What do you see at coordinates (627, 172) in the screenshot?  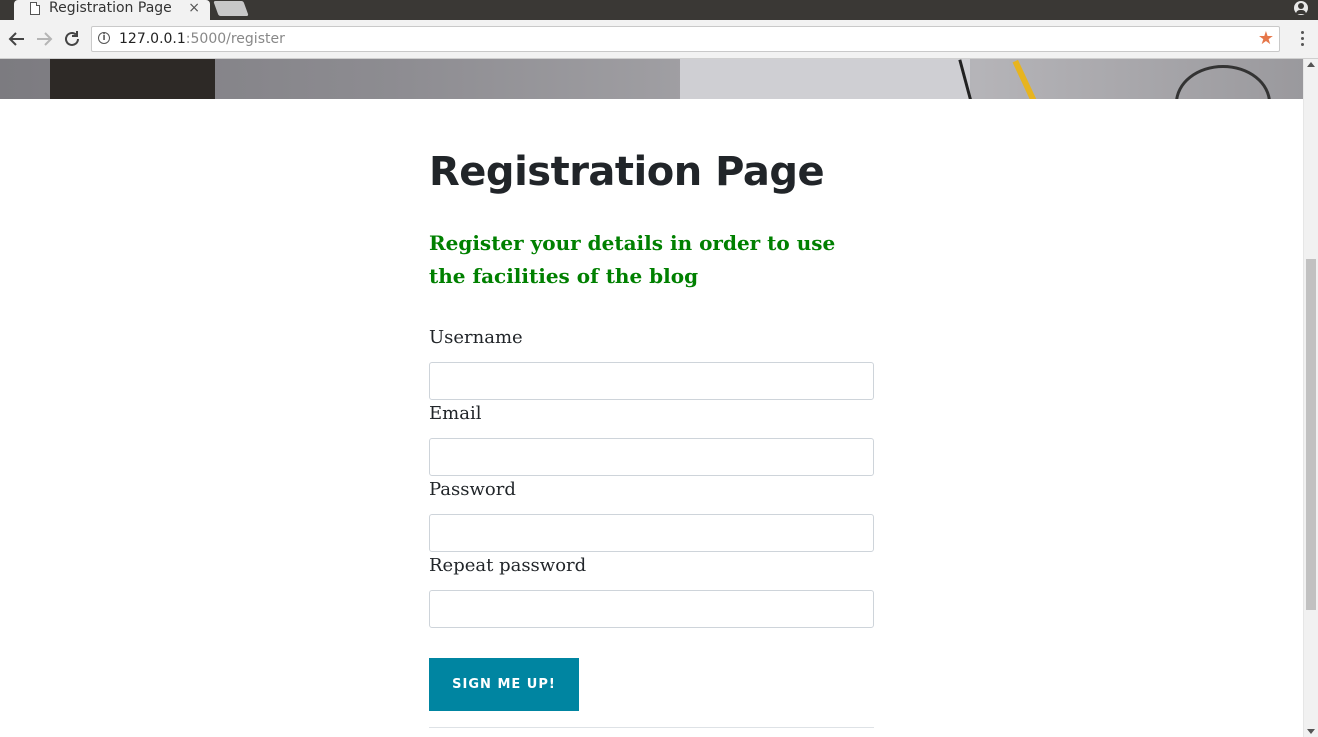 I see `page-title: Registration Page` at bounding box center [627, 172].